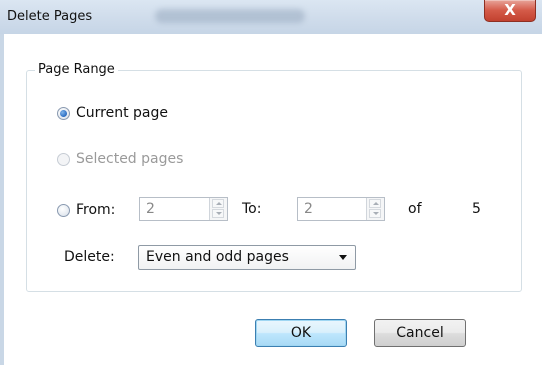 This screenshot has width=542, height=365. I want to click on total-pages: 5, so click(476, 209).